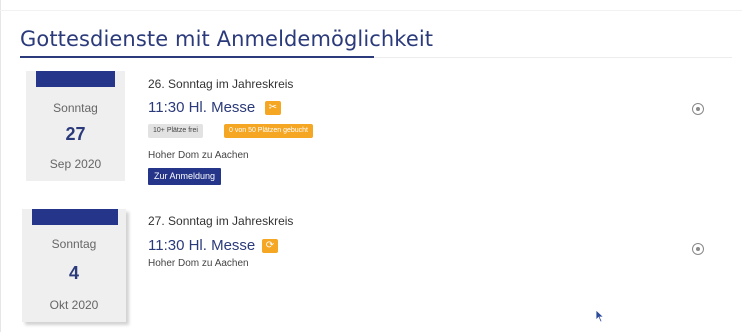 The width and height of the screenshot is (742, 332). What do you see at coordinates (74, 305) in the screenshot?
I see `month-year-label: Okt 2020` at bounding box center [74, 305].